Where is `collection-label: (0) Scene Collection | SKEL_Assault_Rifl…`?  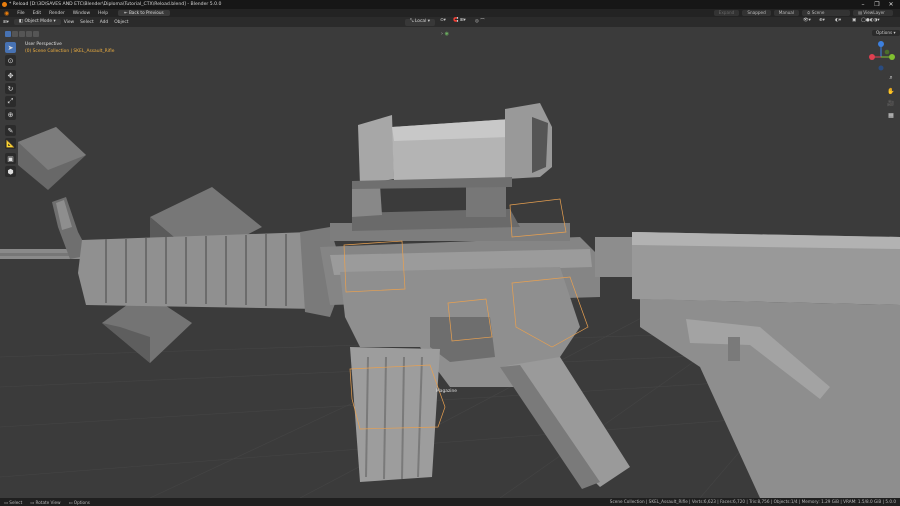 collection-label: (0) Scene Collection | SKEL_Assault_Rifl… is located at coordinates (70, 51).